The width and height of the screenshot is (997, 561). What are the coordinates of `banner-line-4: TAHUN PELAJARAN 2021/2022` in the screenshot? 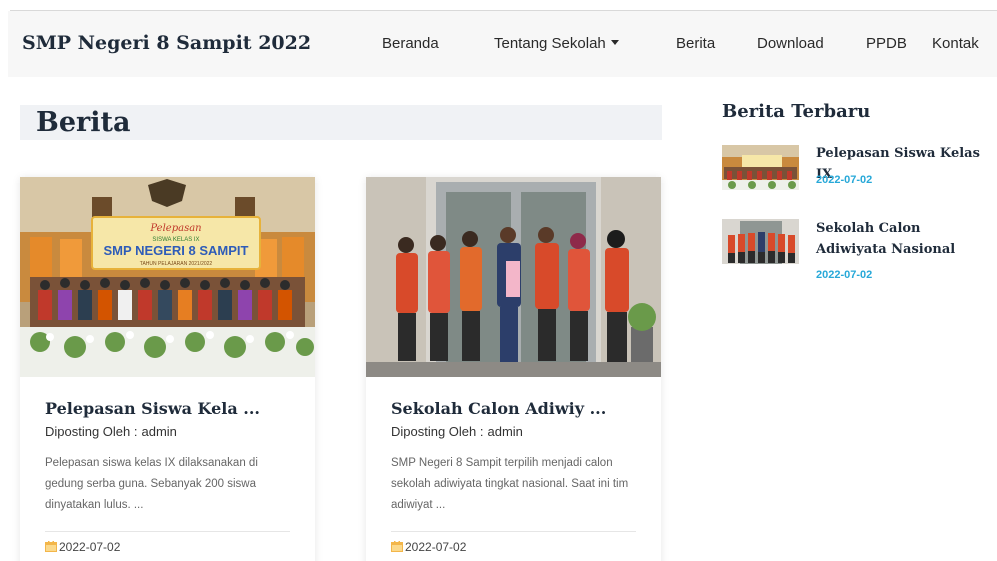 It's located at (176, 264).